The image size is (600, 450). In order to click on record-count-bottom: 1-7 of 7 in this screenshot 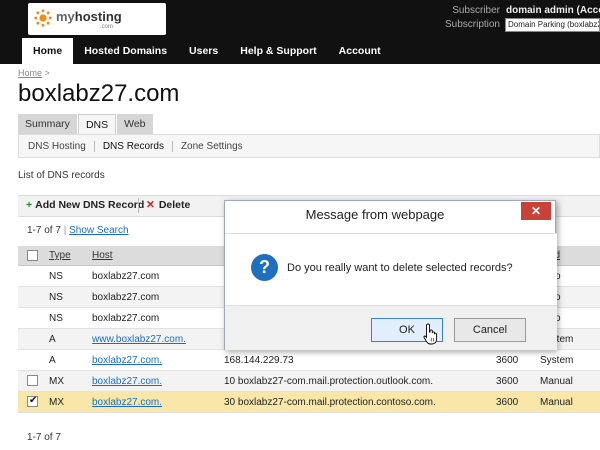, I will do `click(44, 437)`.